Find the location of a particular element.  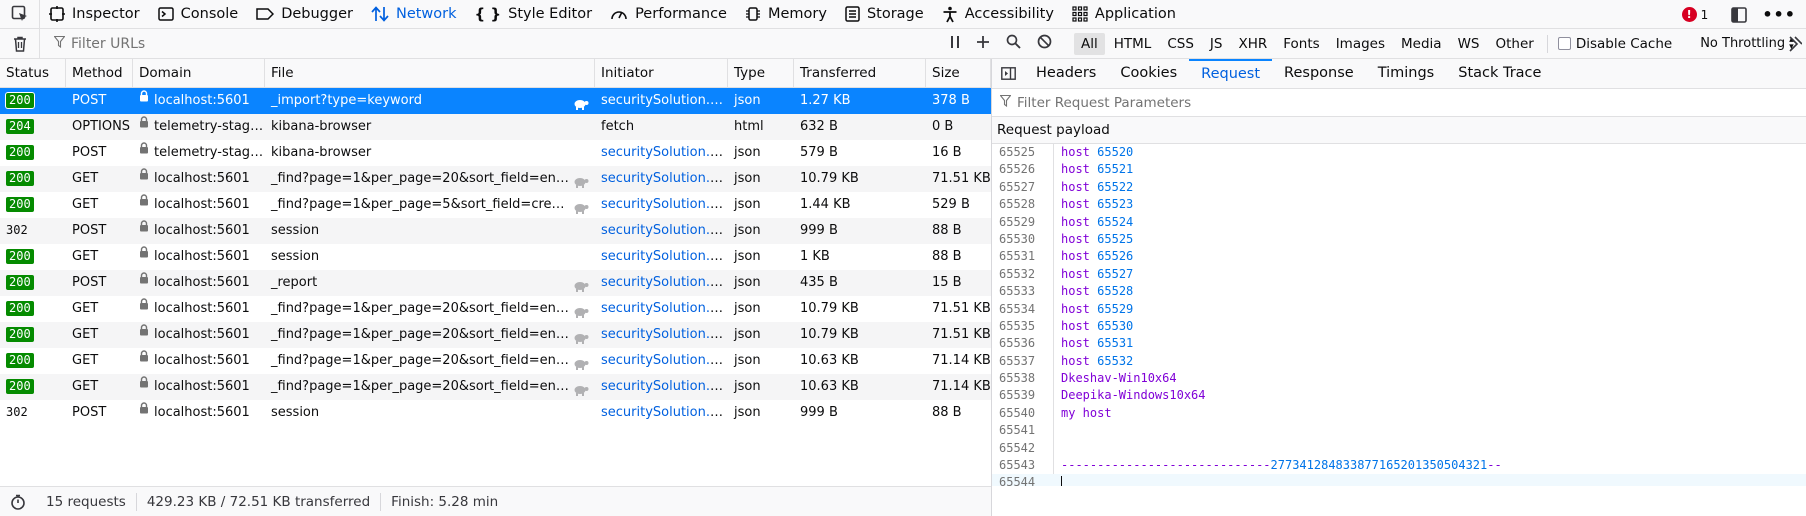

cell-file: _report is located at coordinates (430, 283).